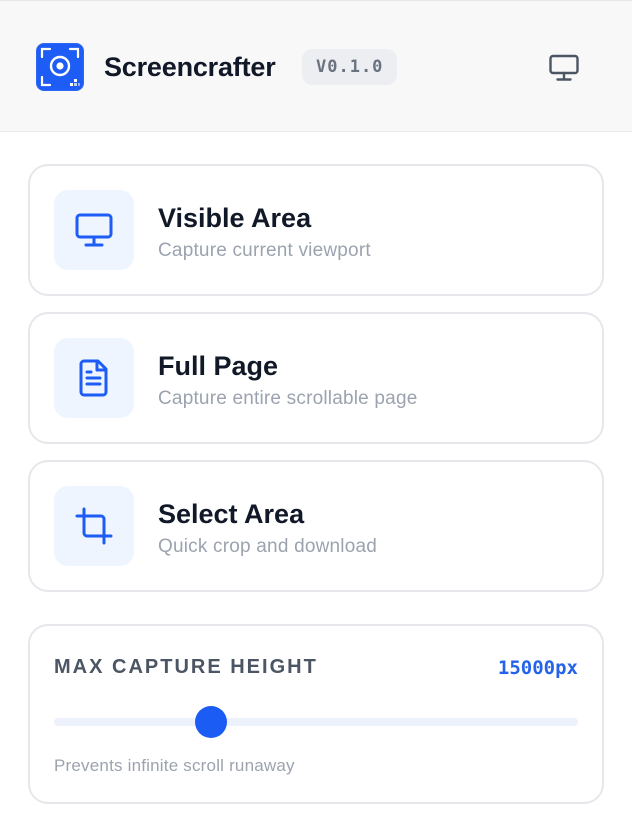 The height and width of the screenshot is (822, 632). What do you see at coordinates (218, 366) in the screenshot?
I see `mode-title: Full Page` at bounding box center [218, 366].